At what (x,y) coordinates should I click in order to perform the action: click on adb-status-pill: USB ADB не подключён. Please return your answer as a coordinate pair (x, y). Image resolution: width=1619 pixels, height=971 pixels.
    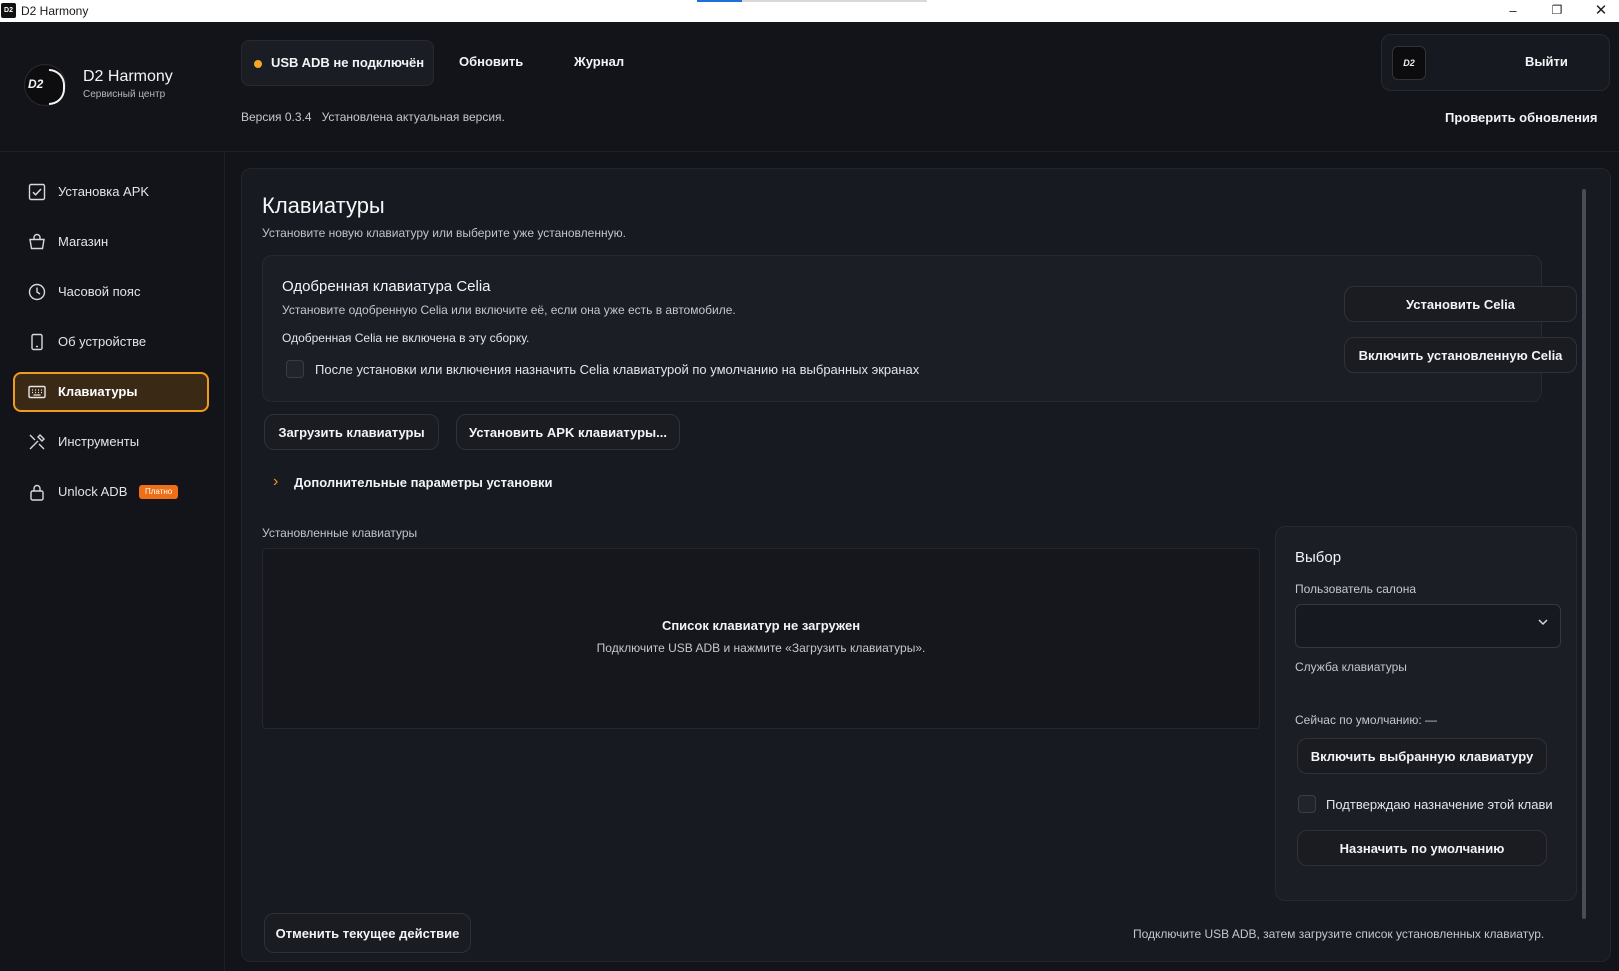
    Looking at the image, I should click on (337, 63).